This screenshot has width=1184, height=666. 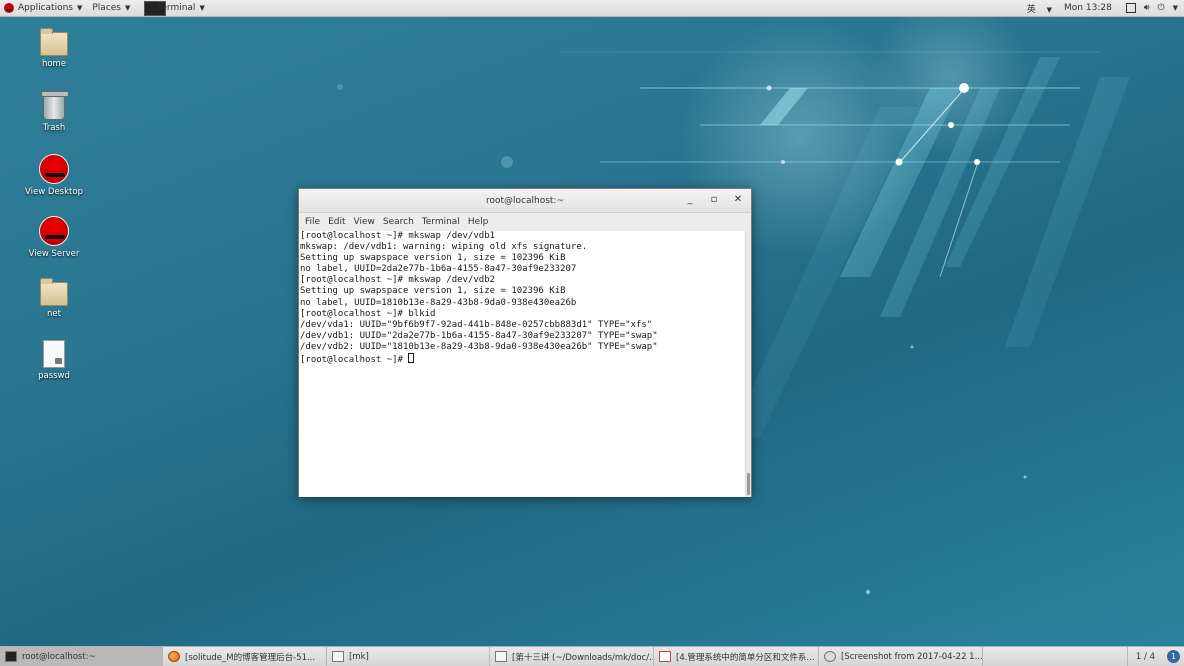 What do you see at coordinates (54, 314) in the screenshot?
I see `desktop-icon-label: net` at bounding box center [54, 314].